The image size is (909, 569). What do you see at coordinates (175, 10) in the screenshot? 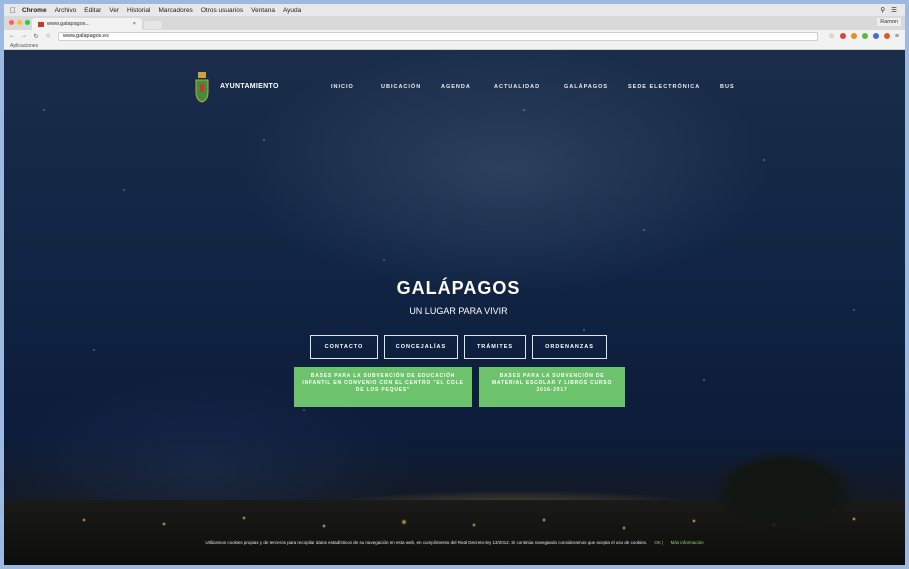
I see `menu-marcadores: Marcadores` at bounding box center [175, 10].